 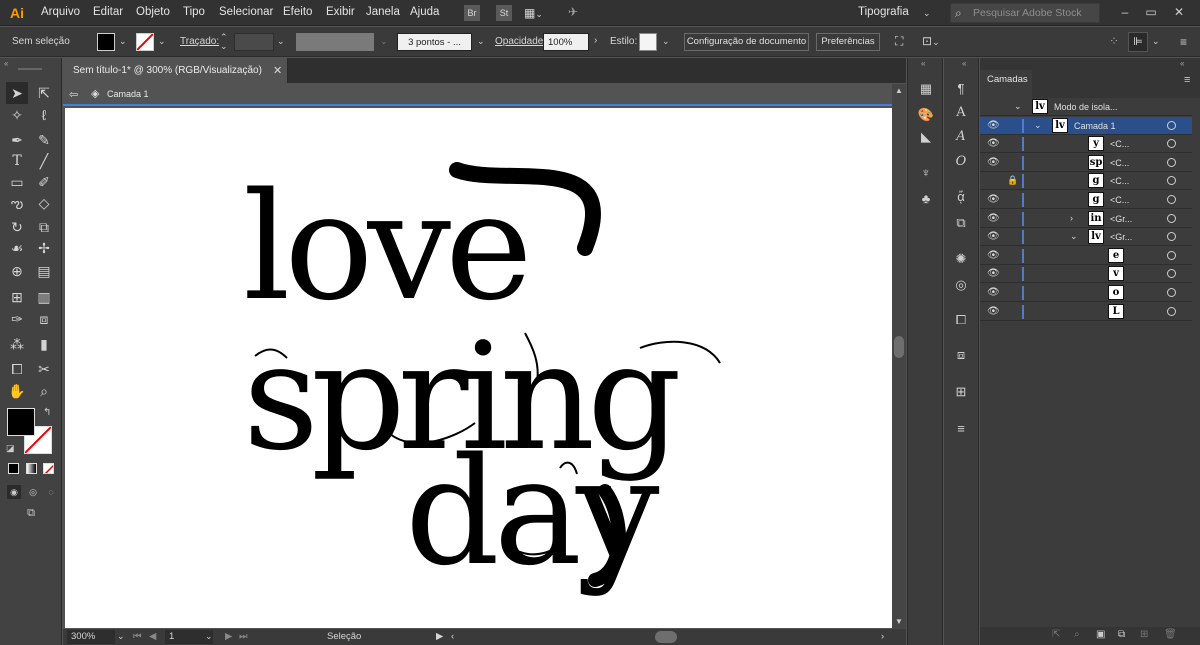 What do you see at coordinates (927, 13) in the screenshot?
I see `chevron-down-icon: ⌄` at bounding box center [927, 13].